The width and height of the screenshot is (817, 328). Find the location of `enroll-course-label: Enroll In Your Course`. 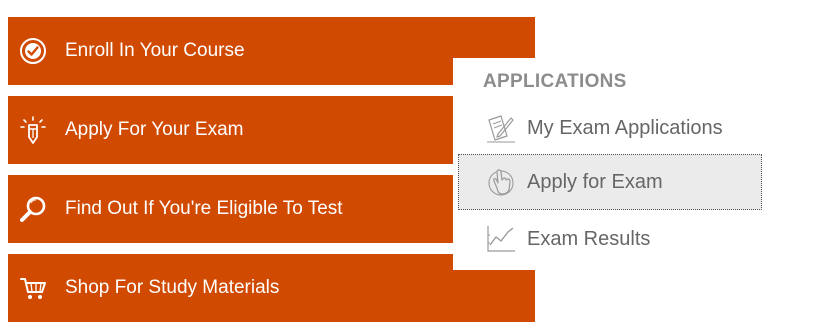

enroll-course-label: Enroll In Your Course is located at coordinates (155, 50).